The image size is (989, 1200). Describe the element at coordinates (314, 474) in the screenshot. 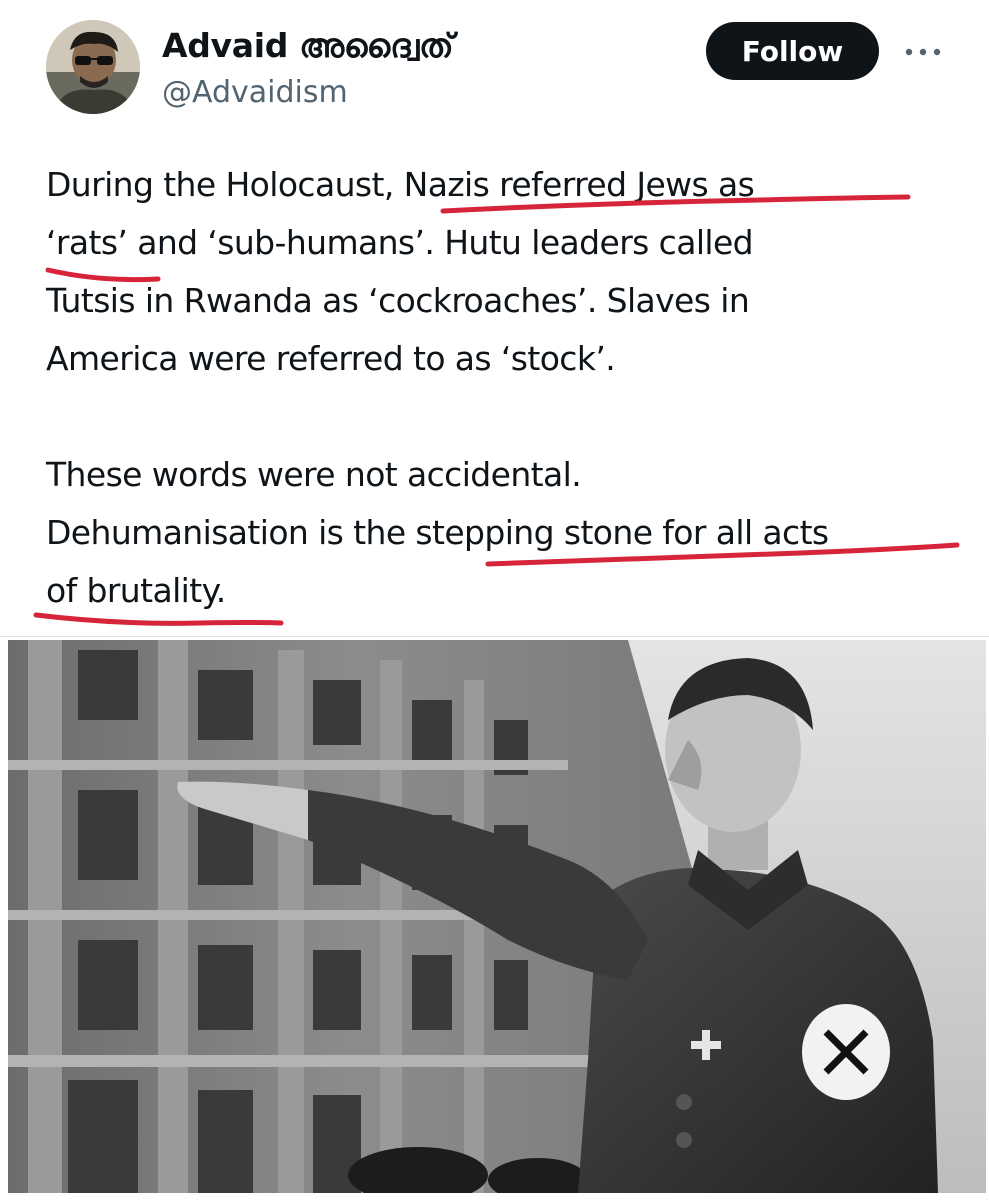

I see `tweet-line: These words were not accidental.` at that location.